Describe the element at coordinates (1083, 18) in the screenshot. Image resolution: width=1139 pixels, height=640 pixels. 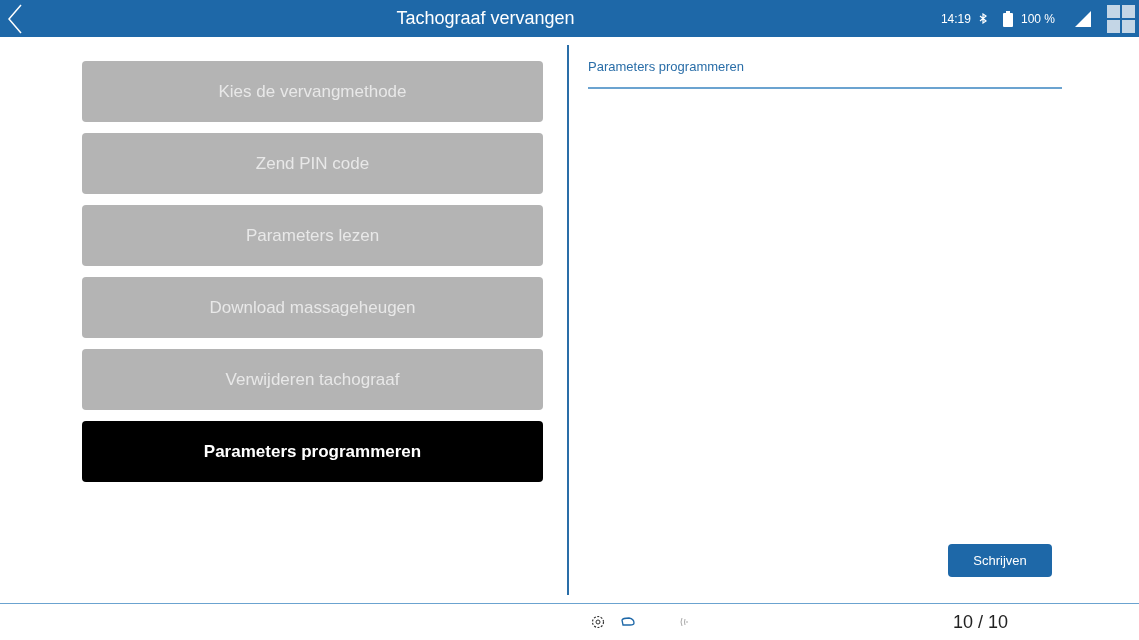
I see `signal-icon` at that location.